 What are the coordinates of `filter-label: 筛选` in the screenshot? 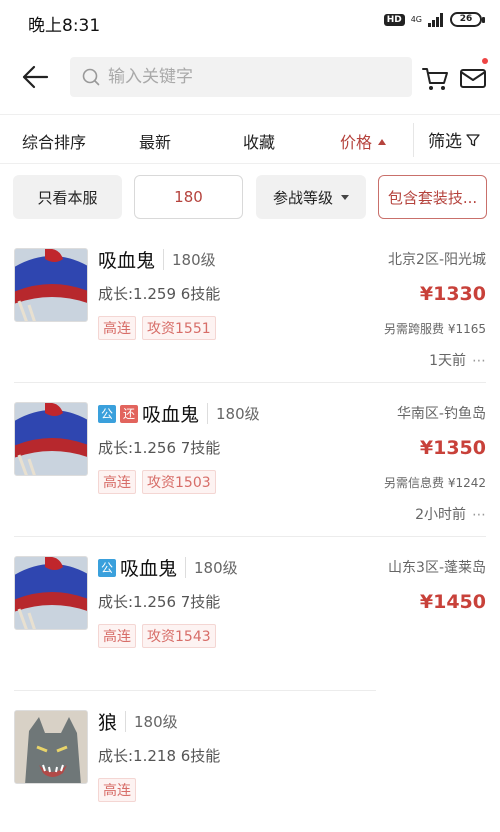 It's located at (445, 142).